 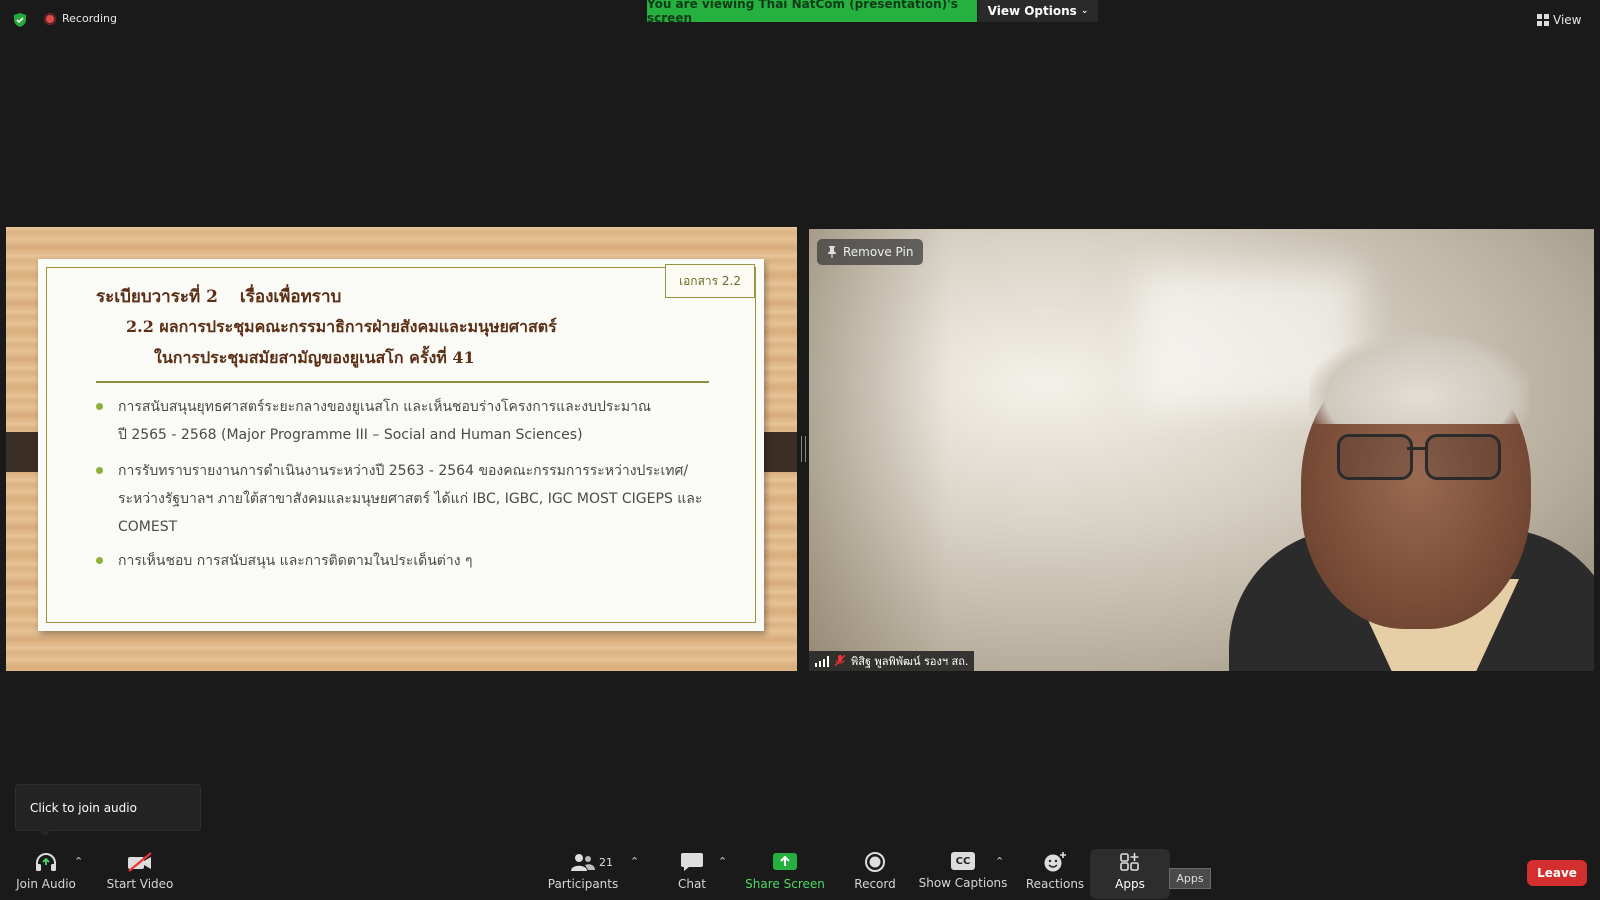 I want to click on chat-button: Chat, so click(x=692, y=874).